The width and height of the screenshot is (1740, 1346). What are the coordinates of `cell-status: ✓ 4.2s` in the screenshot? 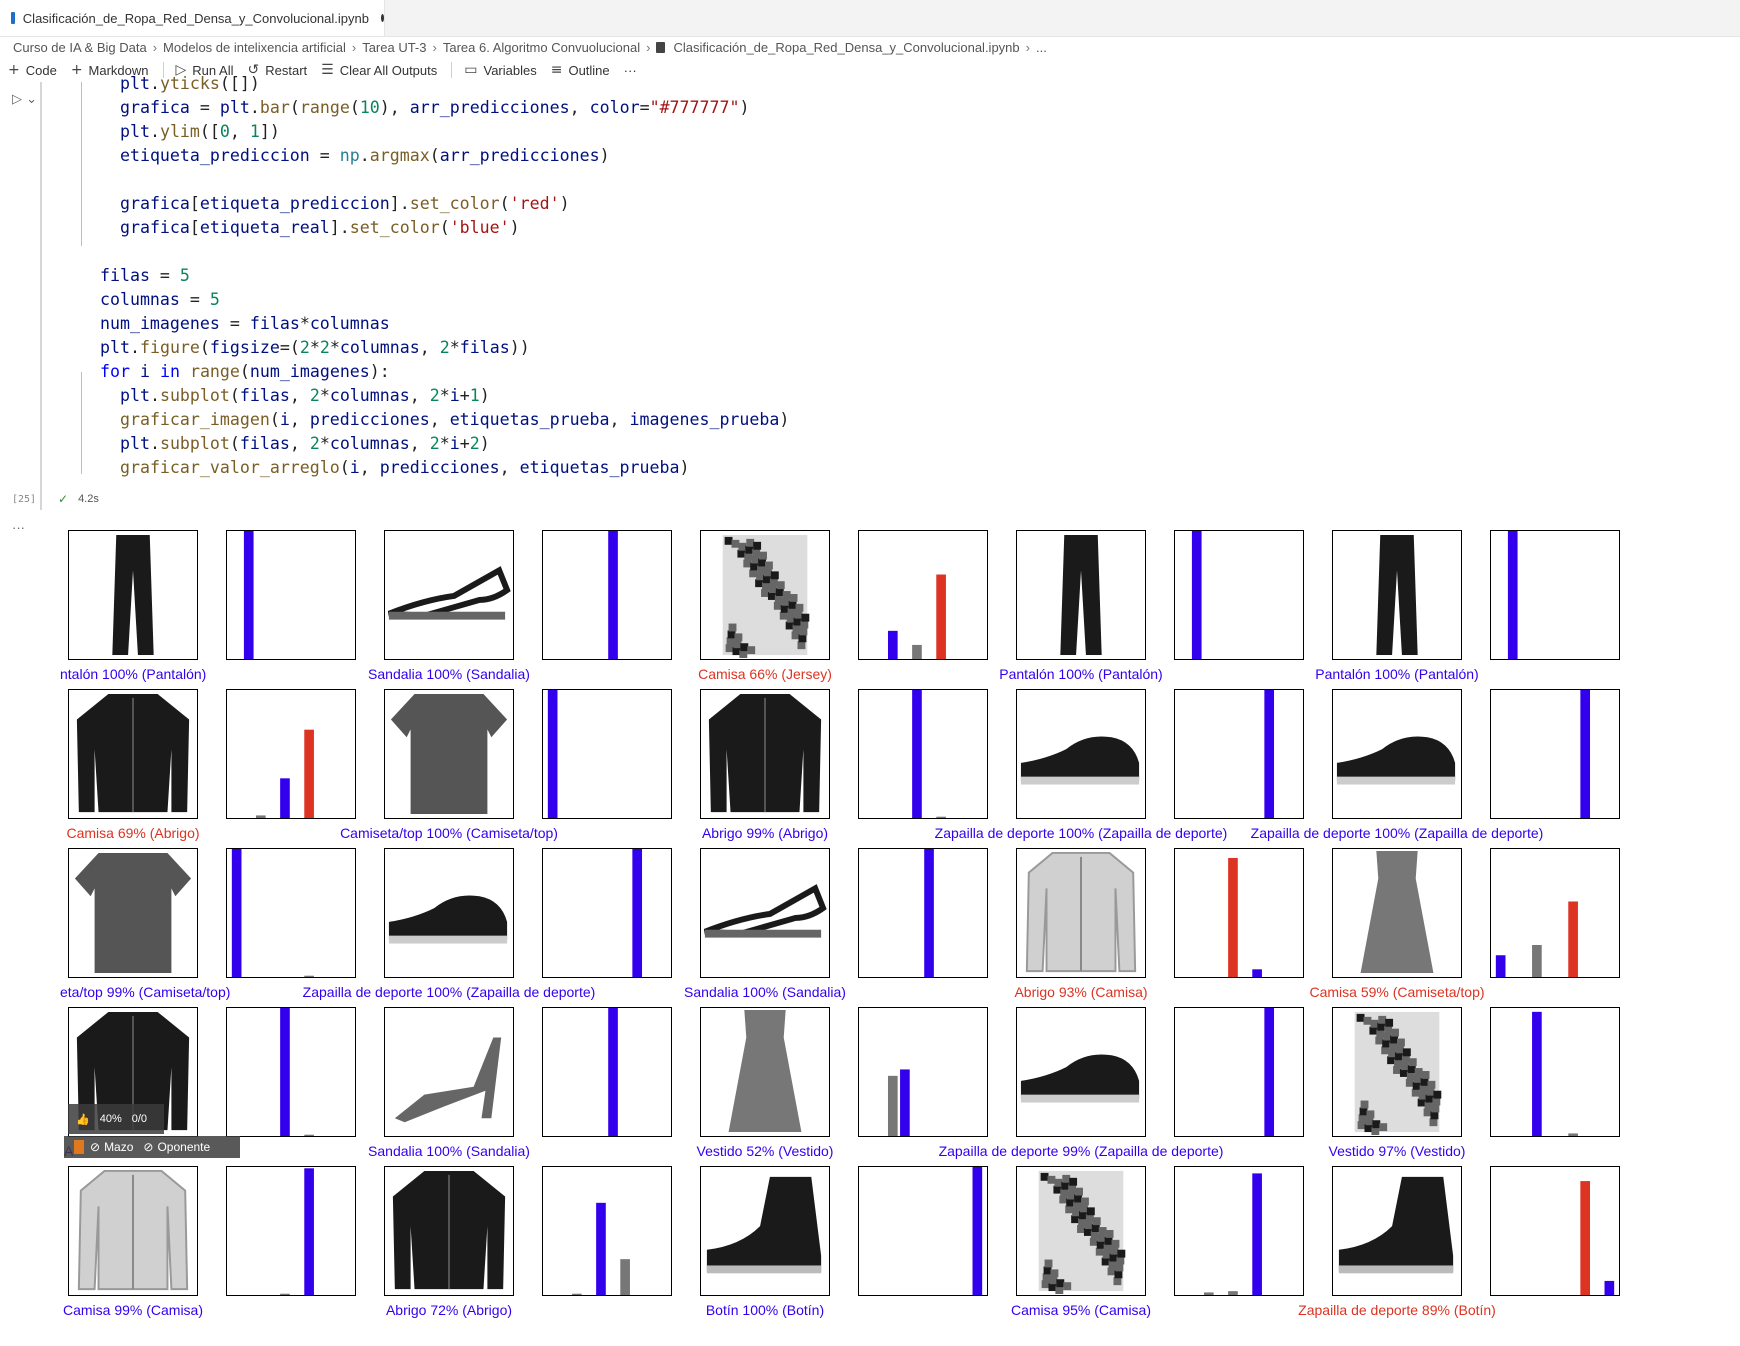 It's located at (78, 499).